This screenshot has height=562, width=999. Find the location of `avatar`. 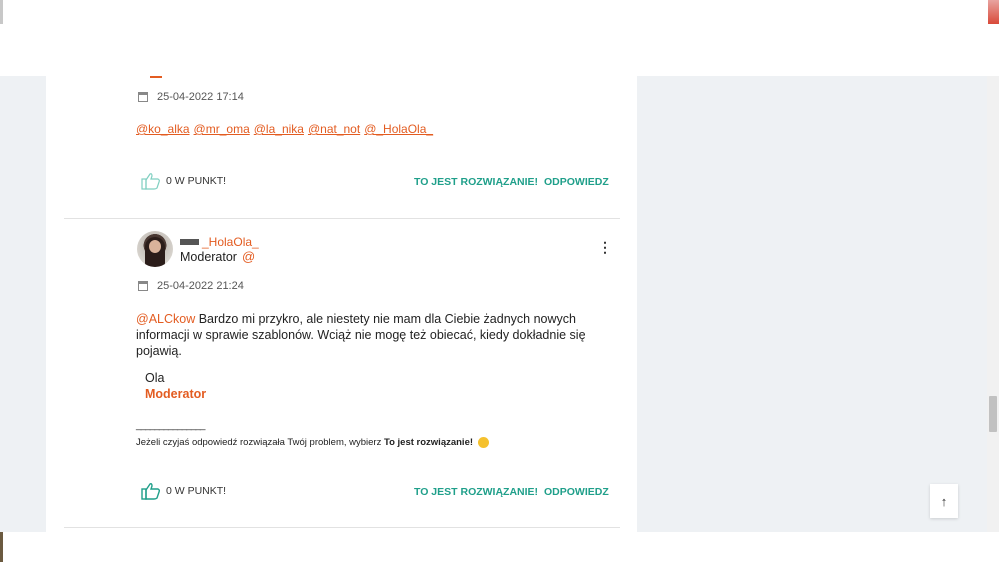

avatar is located at coordinates (155, 249).